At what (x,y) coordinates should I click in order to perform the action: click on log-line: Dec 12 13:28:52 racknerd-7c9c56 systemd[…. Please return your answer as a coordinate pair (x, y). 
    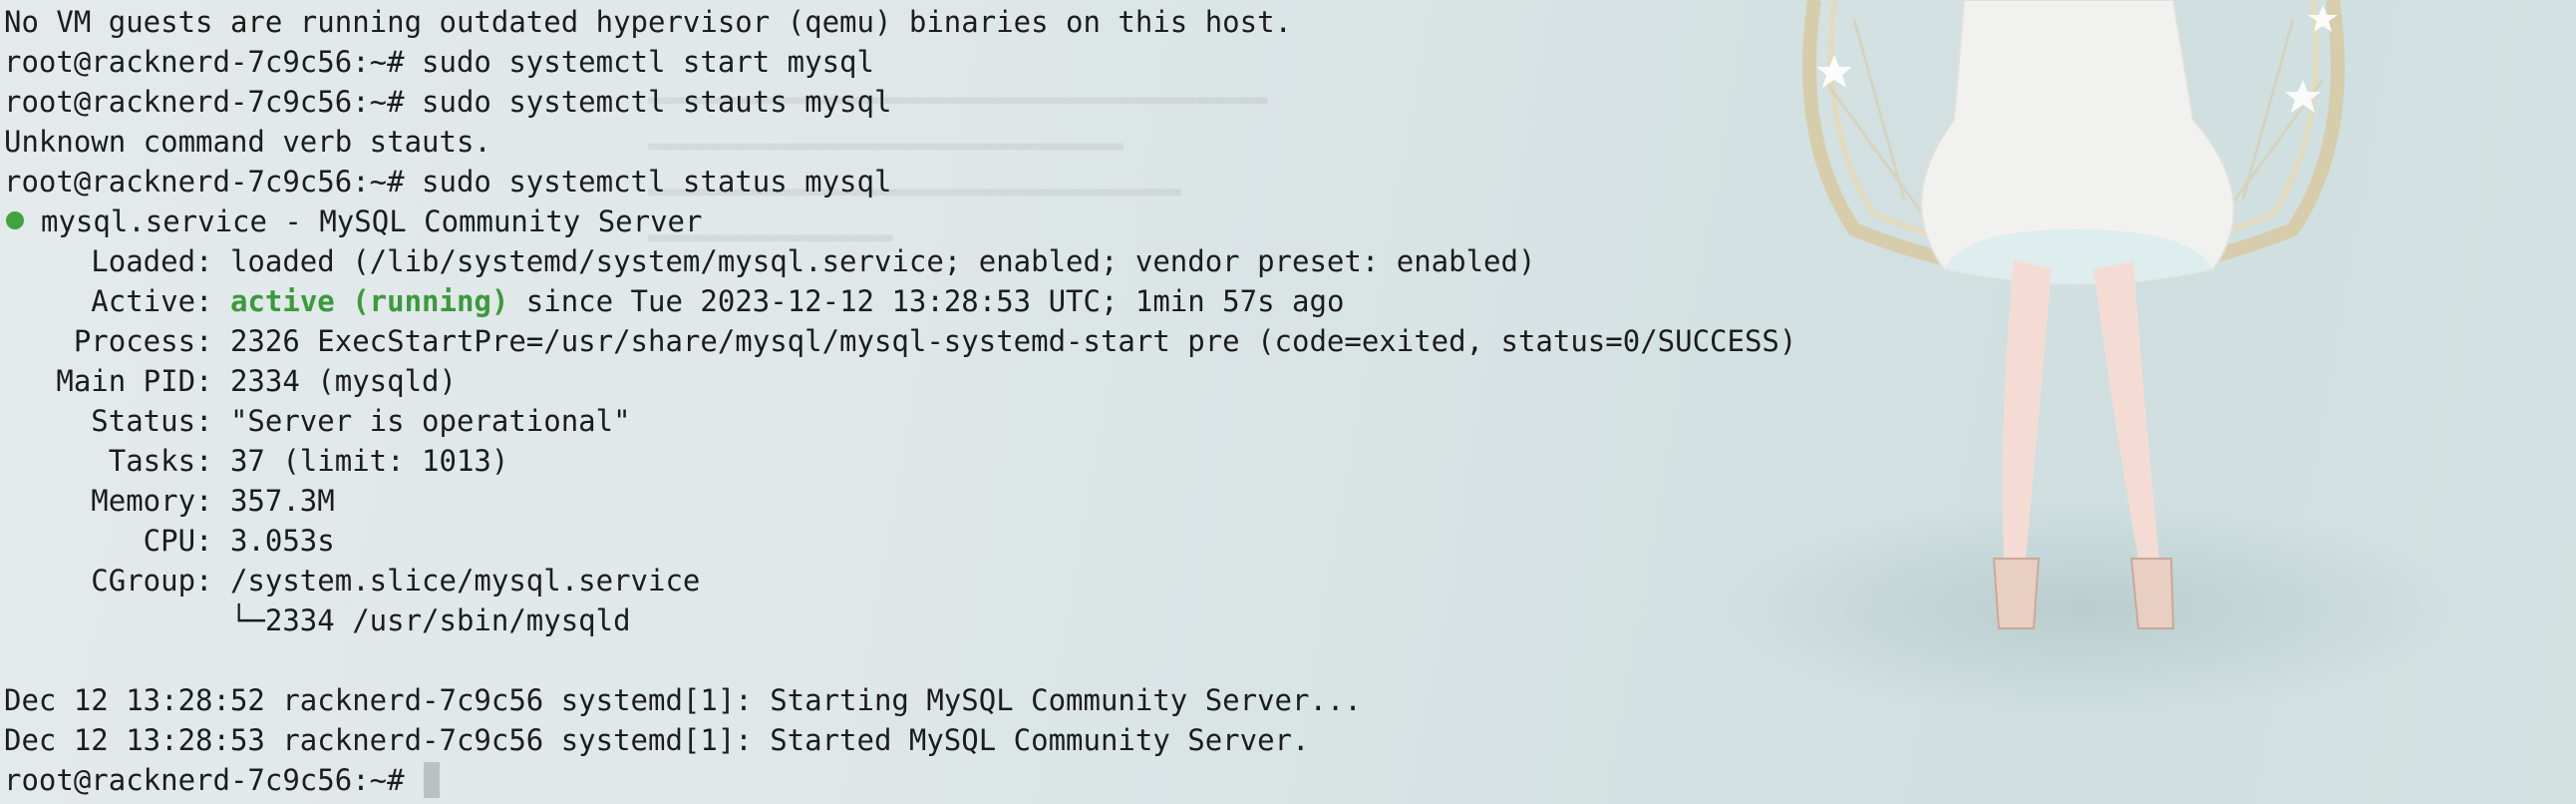
    Looking at the image, I should click on (683, 700).